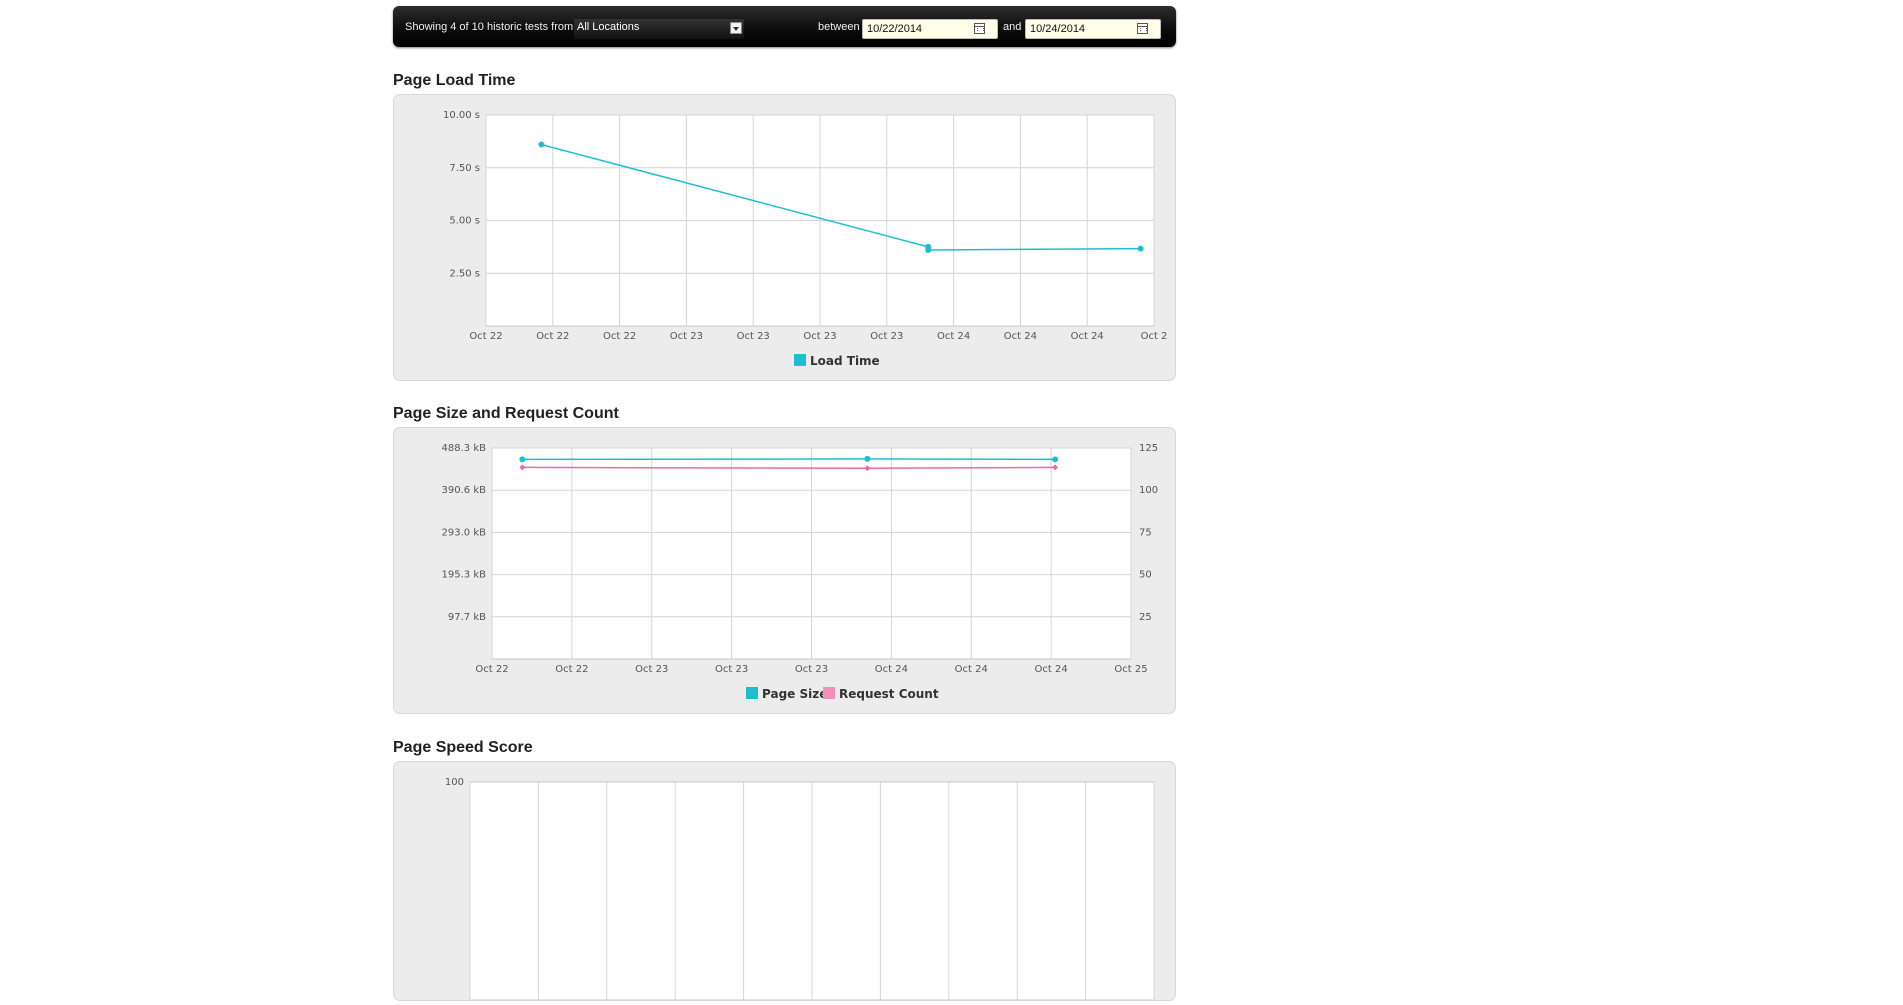  Describe the element at coordinates (1078, 28) in the screenshot. I see `end-date-input` at that location.